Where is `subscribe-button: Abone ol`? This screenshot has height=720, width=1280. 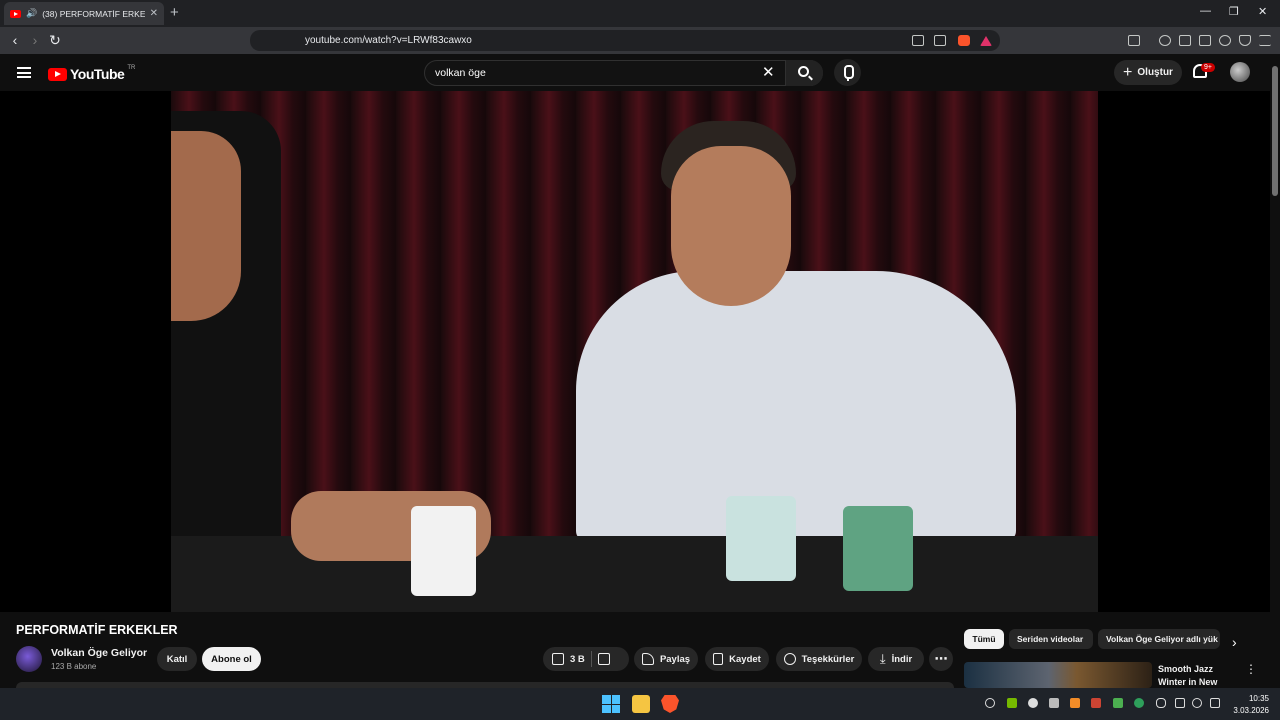 subscribe-button: Abone ol is located at coordinates (231, 659).